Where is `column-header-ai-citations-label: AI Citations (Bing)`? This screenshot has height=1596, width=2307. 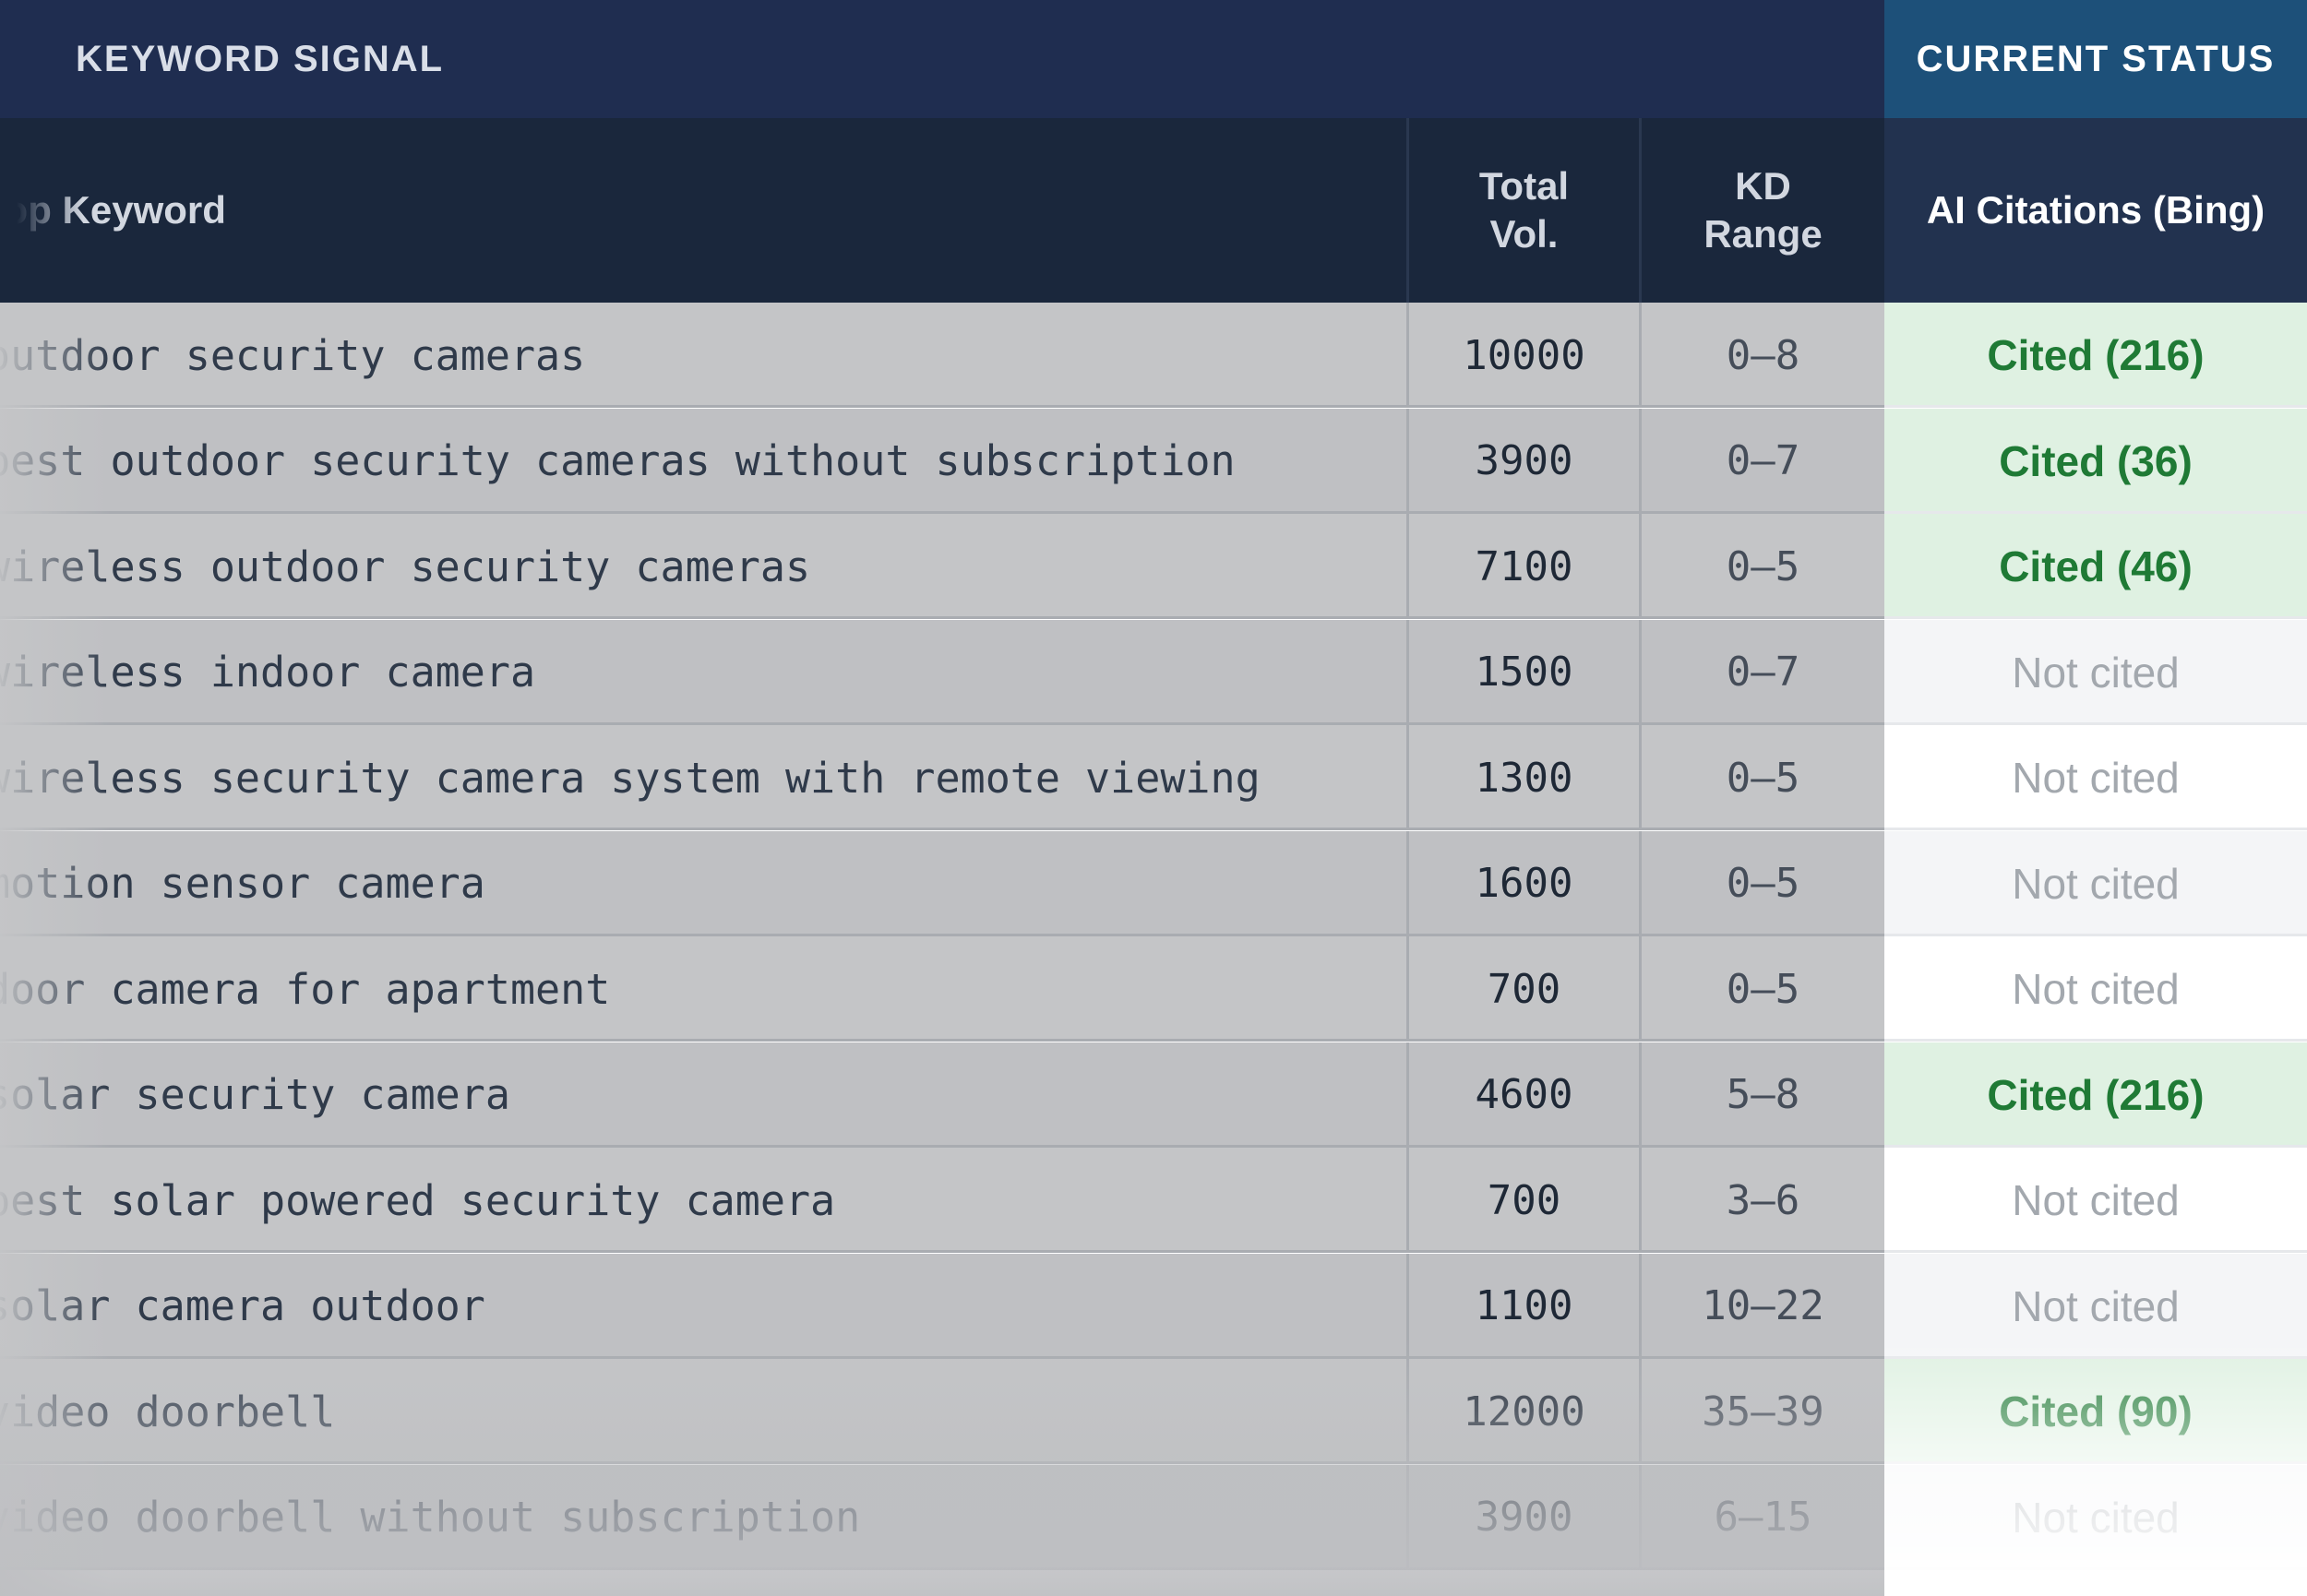 column-header-ai-citations-label: AI Citations (Bing) is located at coordinates (2095, 210).